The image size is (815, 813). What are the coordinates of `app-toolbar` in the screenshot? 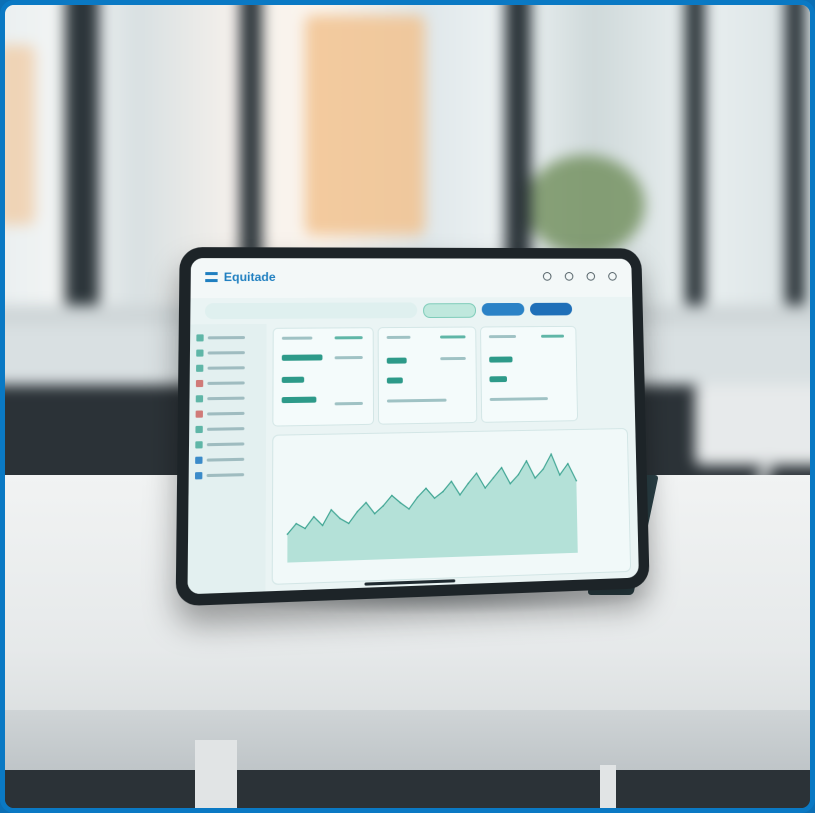 It's located at (411, 310).